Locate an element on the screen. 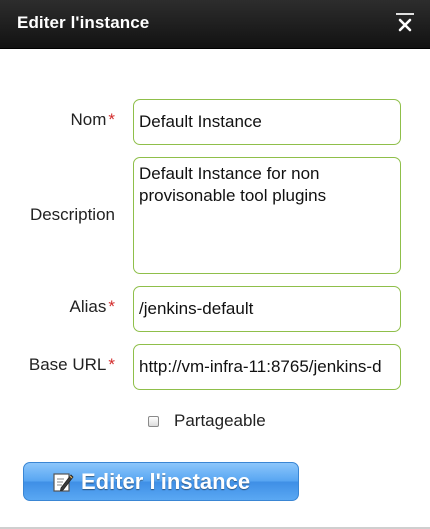  shareable-checkbox is located at coordinates (153, 421).